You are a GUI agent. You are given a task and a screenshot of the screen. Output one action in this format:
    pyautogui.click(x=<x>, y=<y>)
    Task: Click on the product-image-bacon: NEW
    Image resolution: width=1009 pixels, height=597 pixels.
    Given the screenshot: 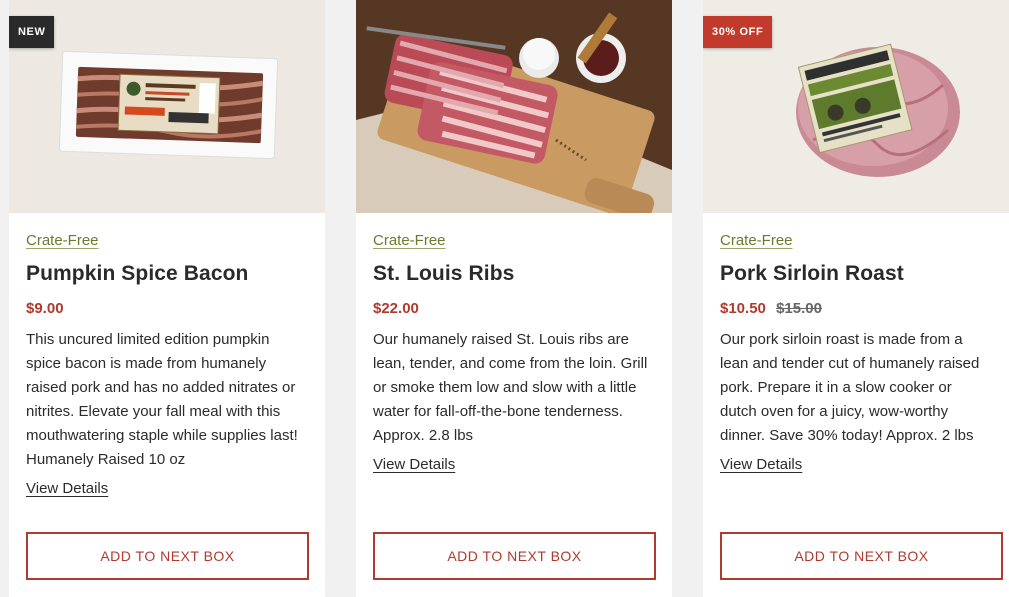 What is the action you would take?
    pyautogui.click(x=167, y=106)
    